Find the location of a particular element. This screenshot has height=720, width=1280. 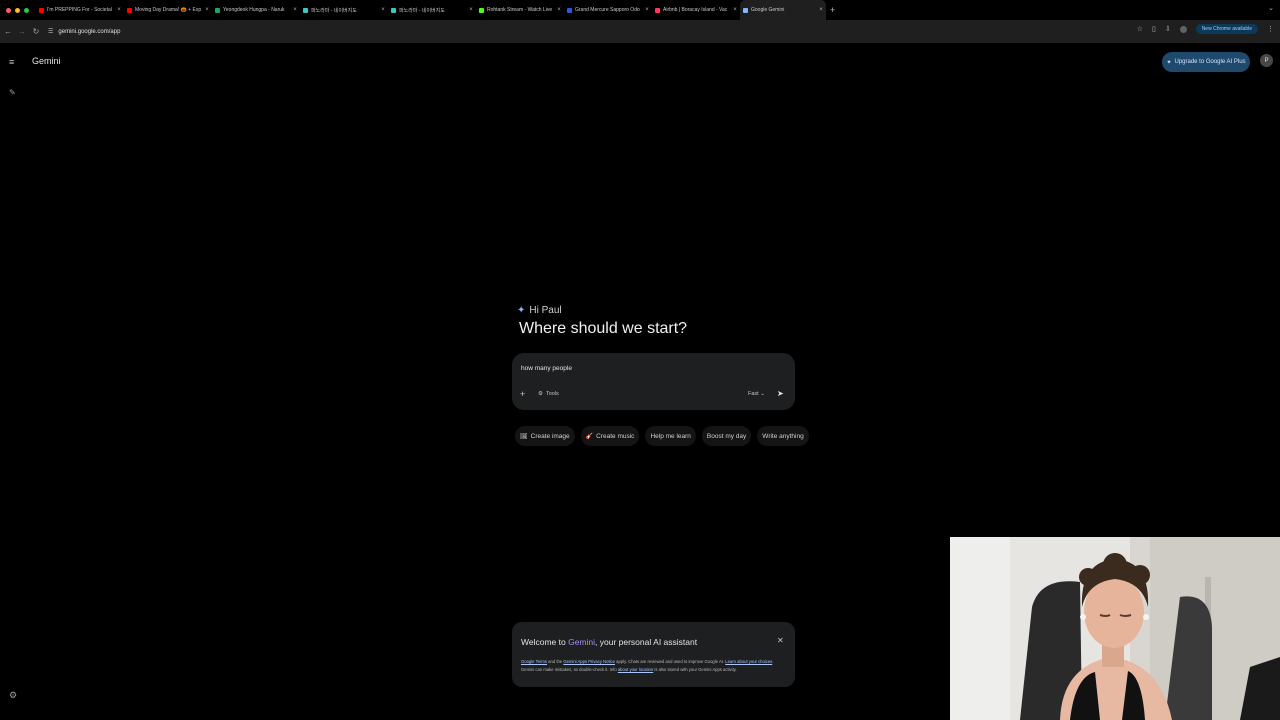

page-title: Where should we start? is located at coordinates (603, 328).